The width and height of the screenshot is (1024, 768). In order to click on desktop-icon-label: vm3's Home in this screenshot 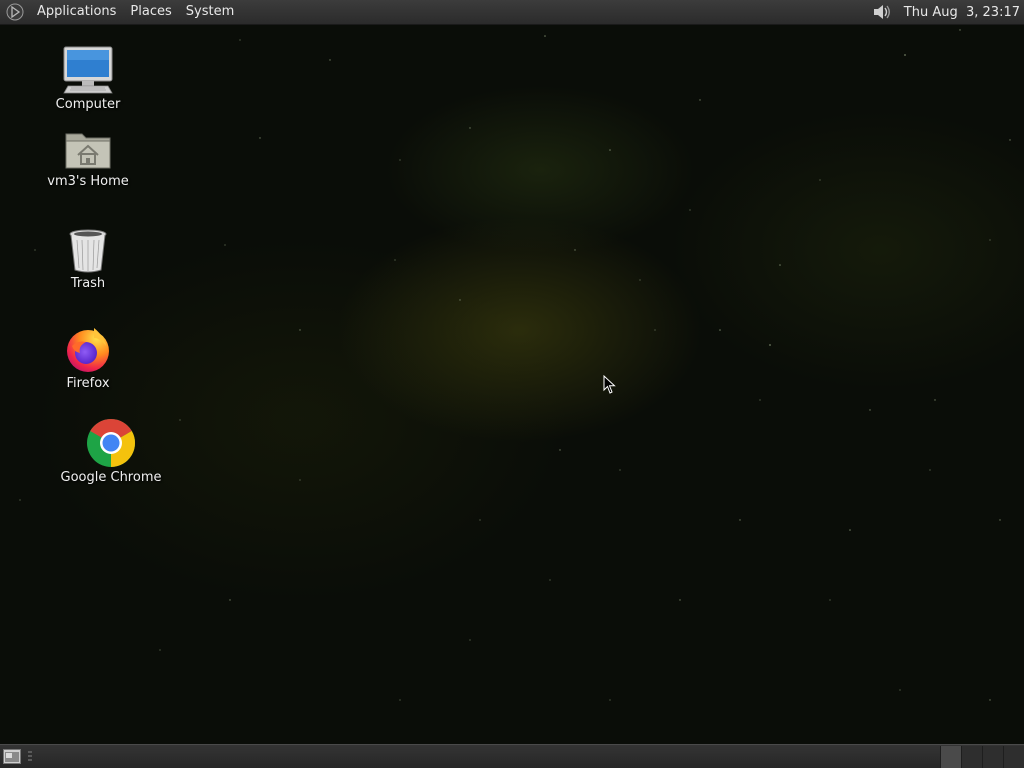, I will do `click(88, 181)`.